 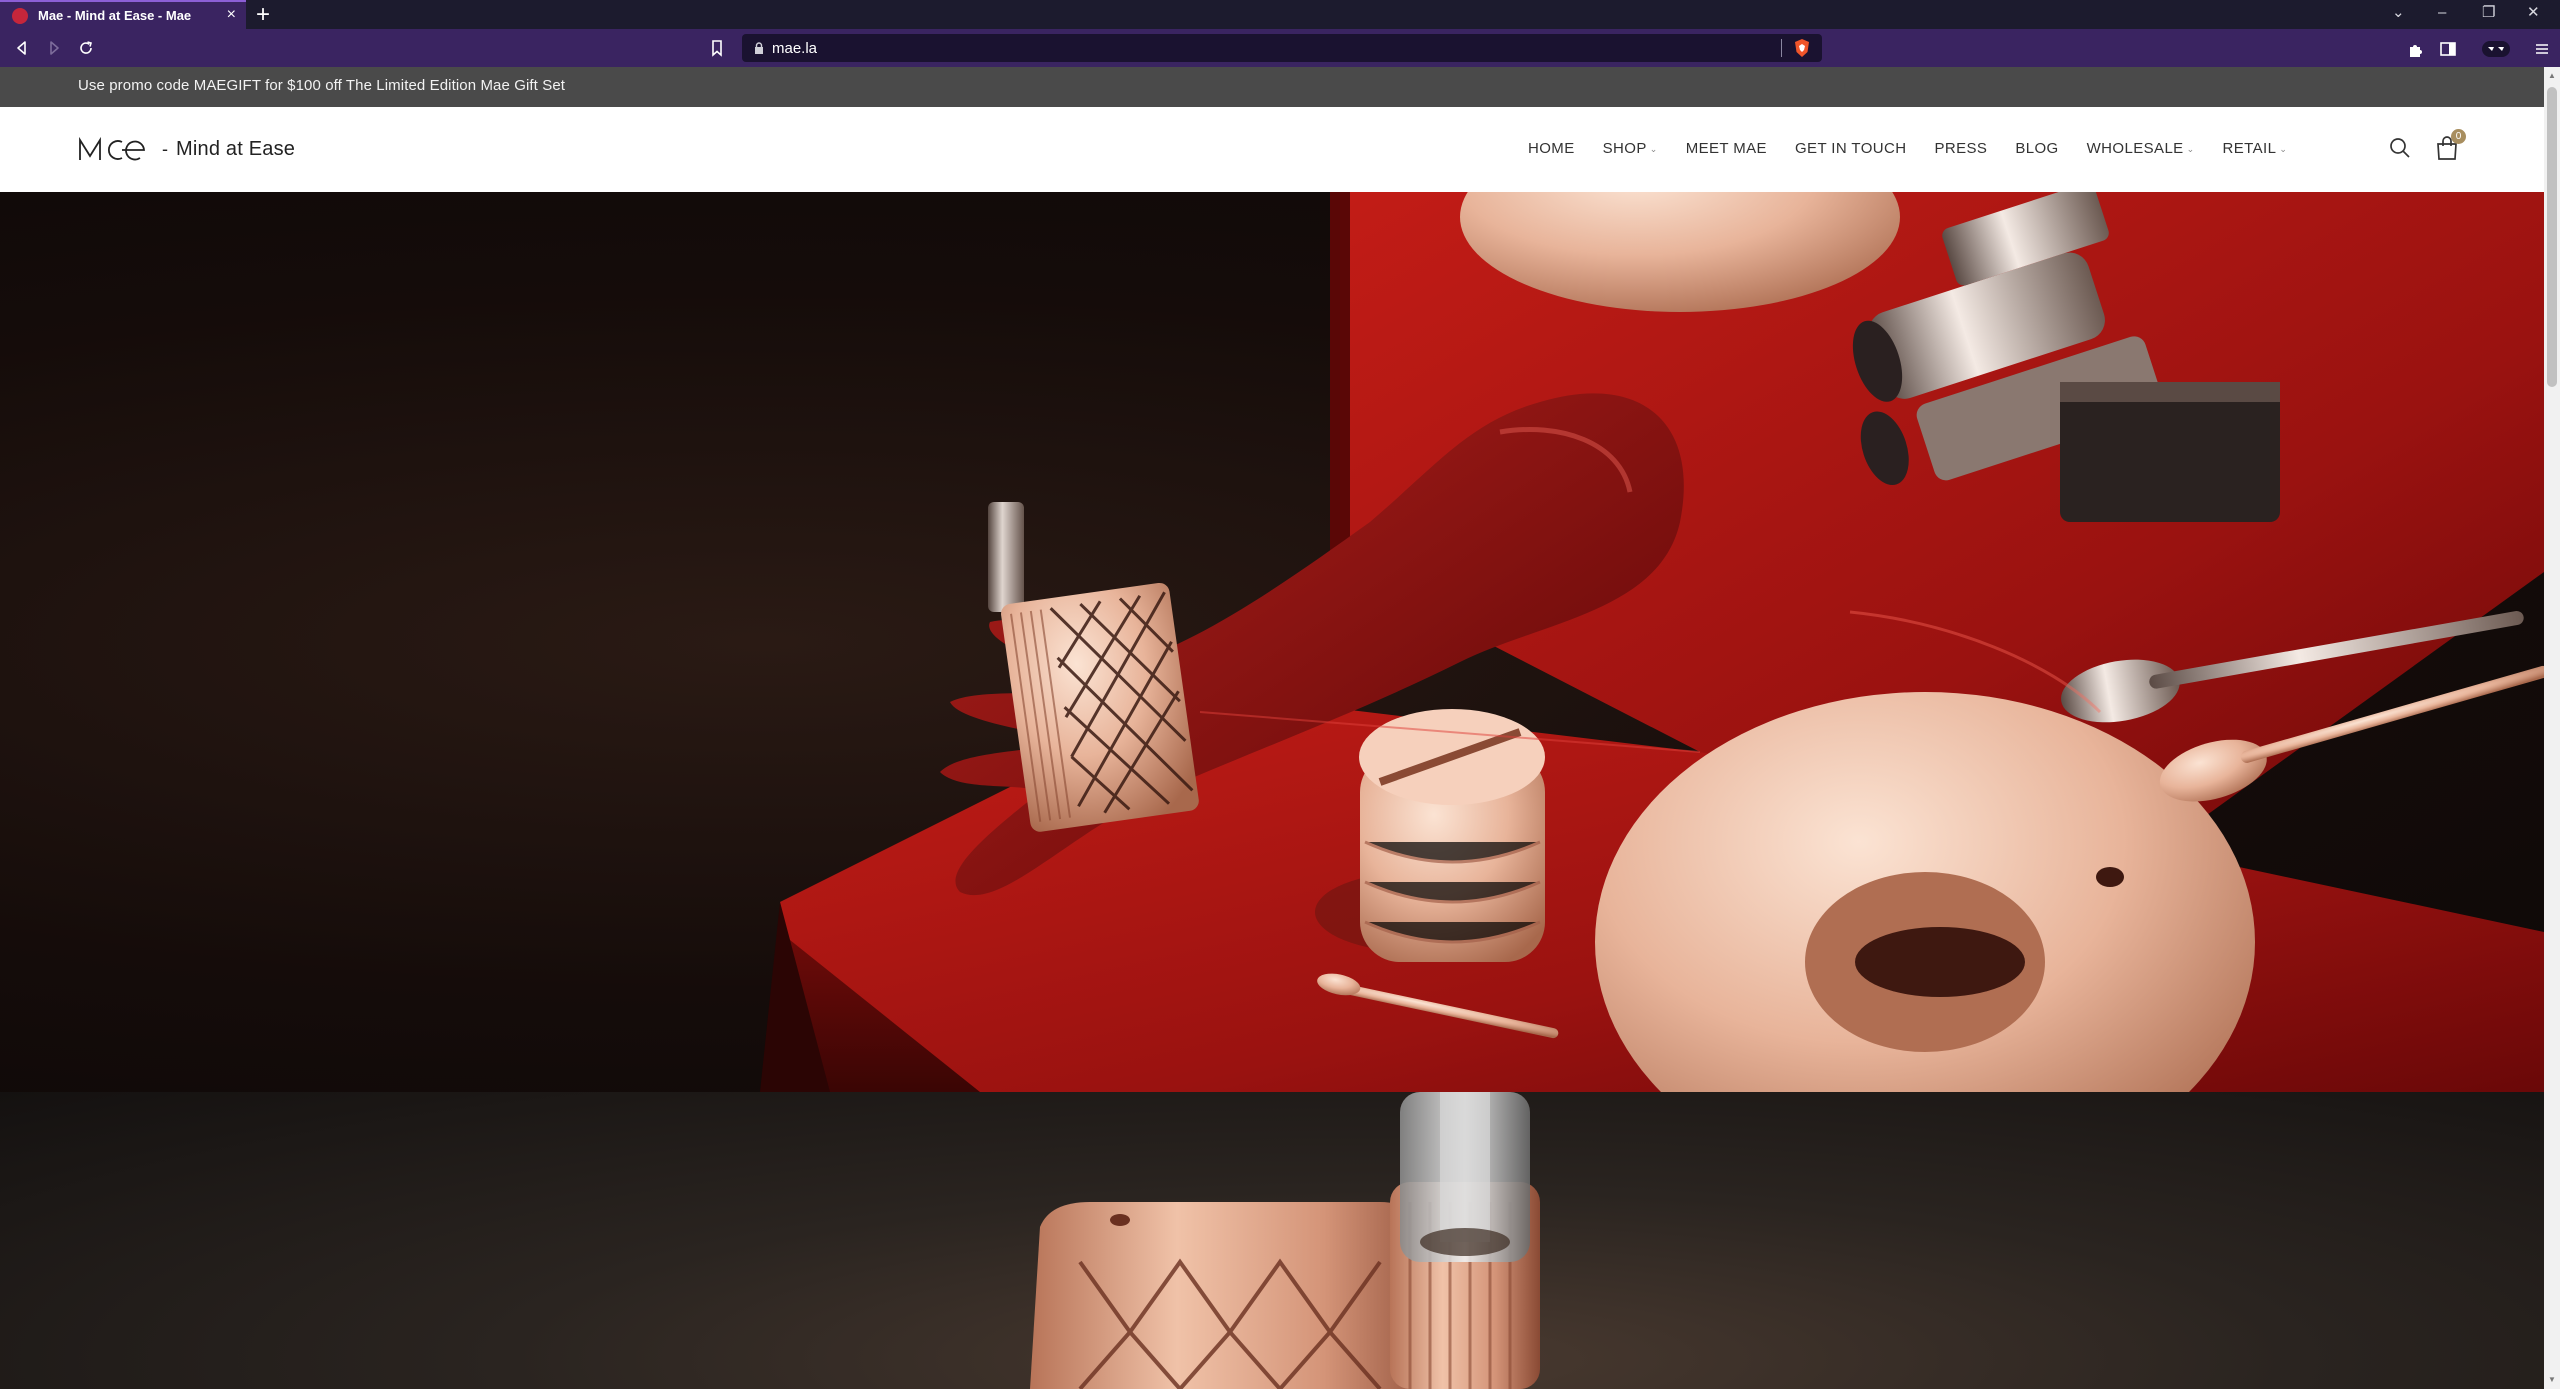 I want to click on mae-logo-mark-icon, so click(x=112, y=148).